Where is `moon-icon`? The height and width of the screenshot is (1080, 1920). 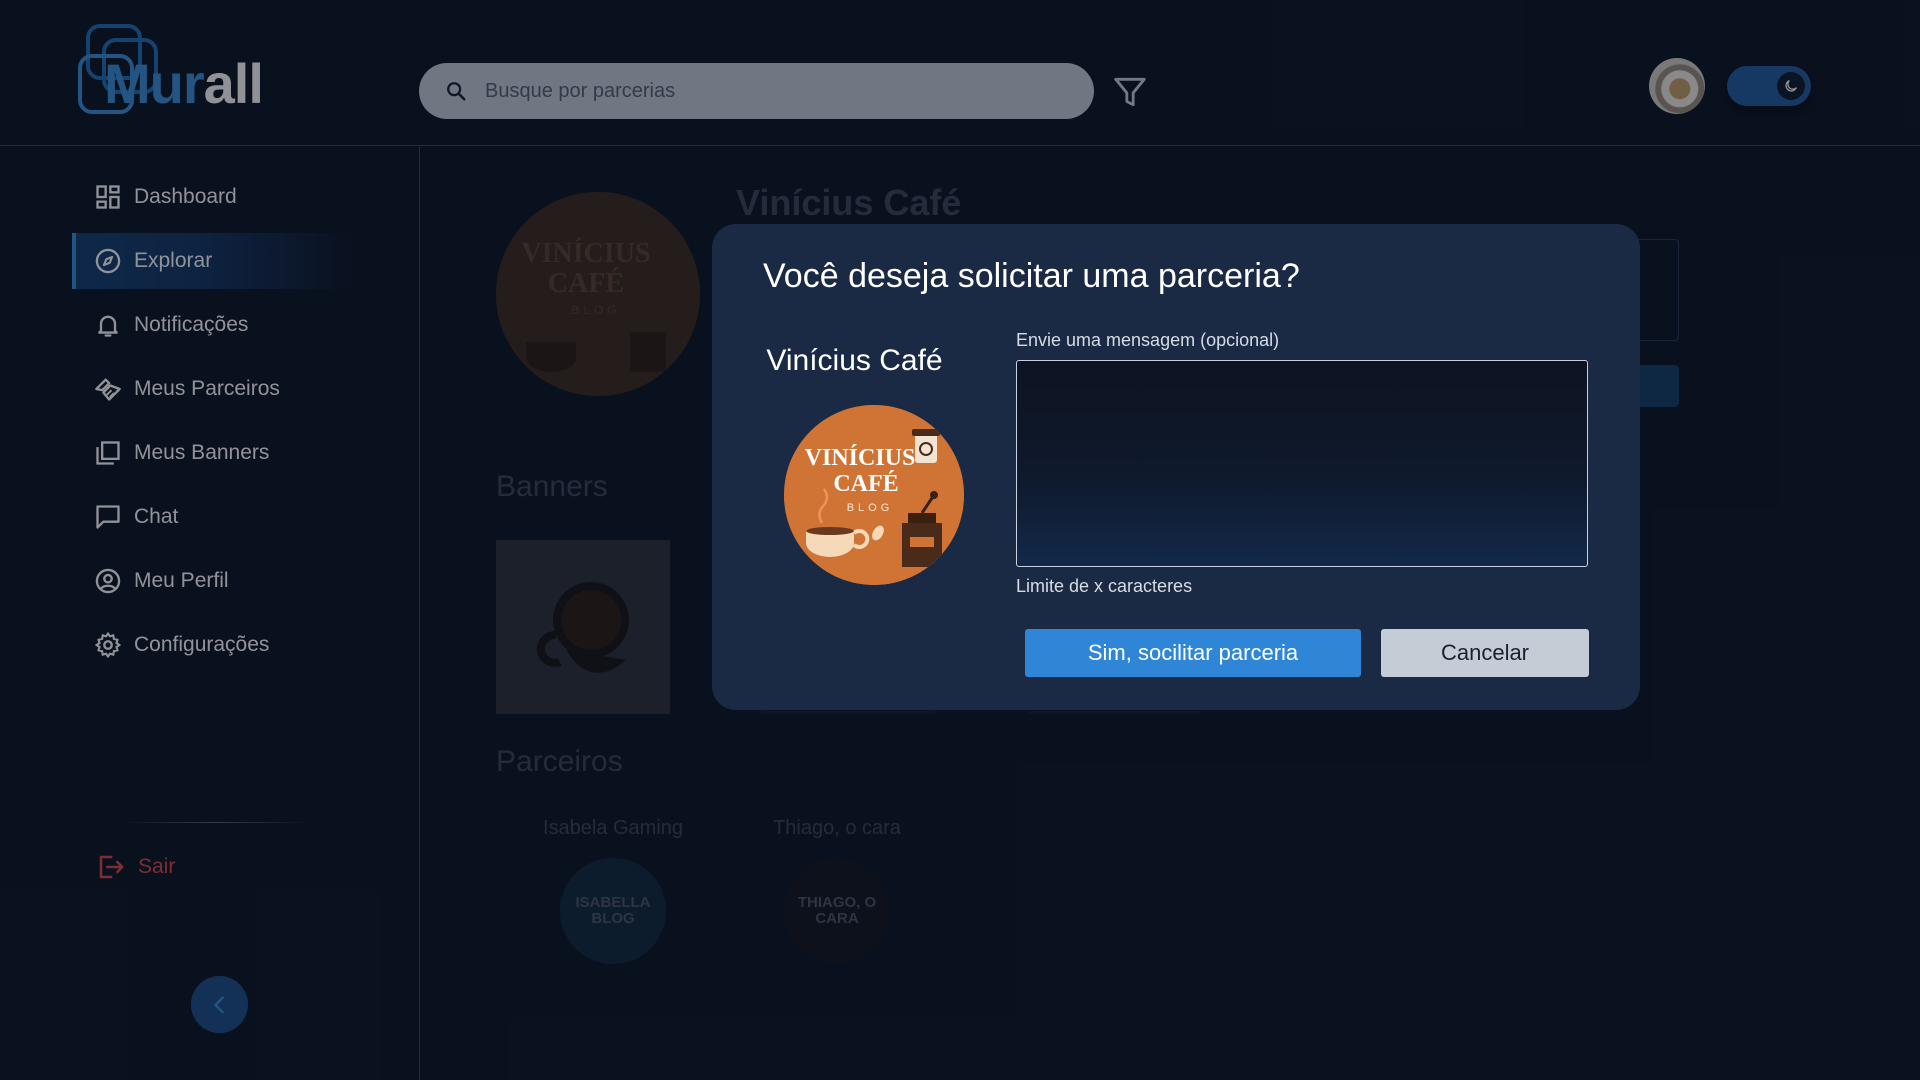
moon-icon is located at coordinates (1791, 86).